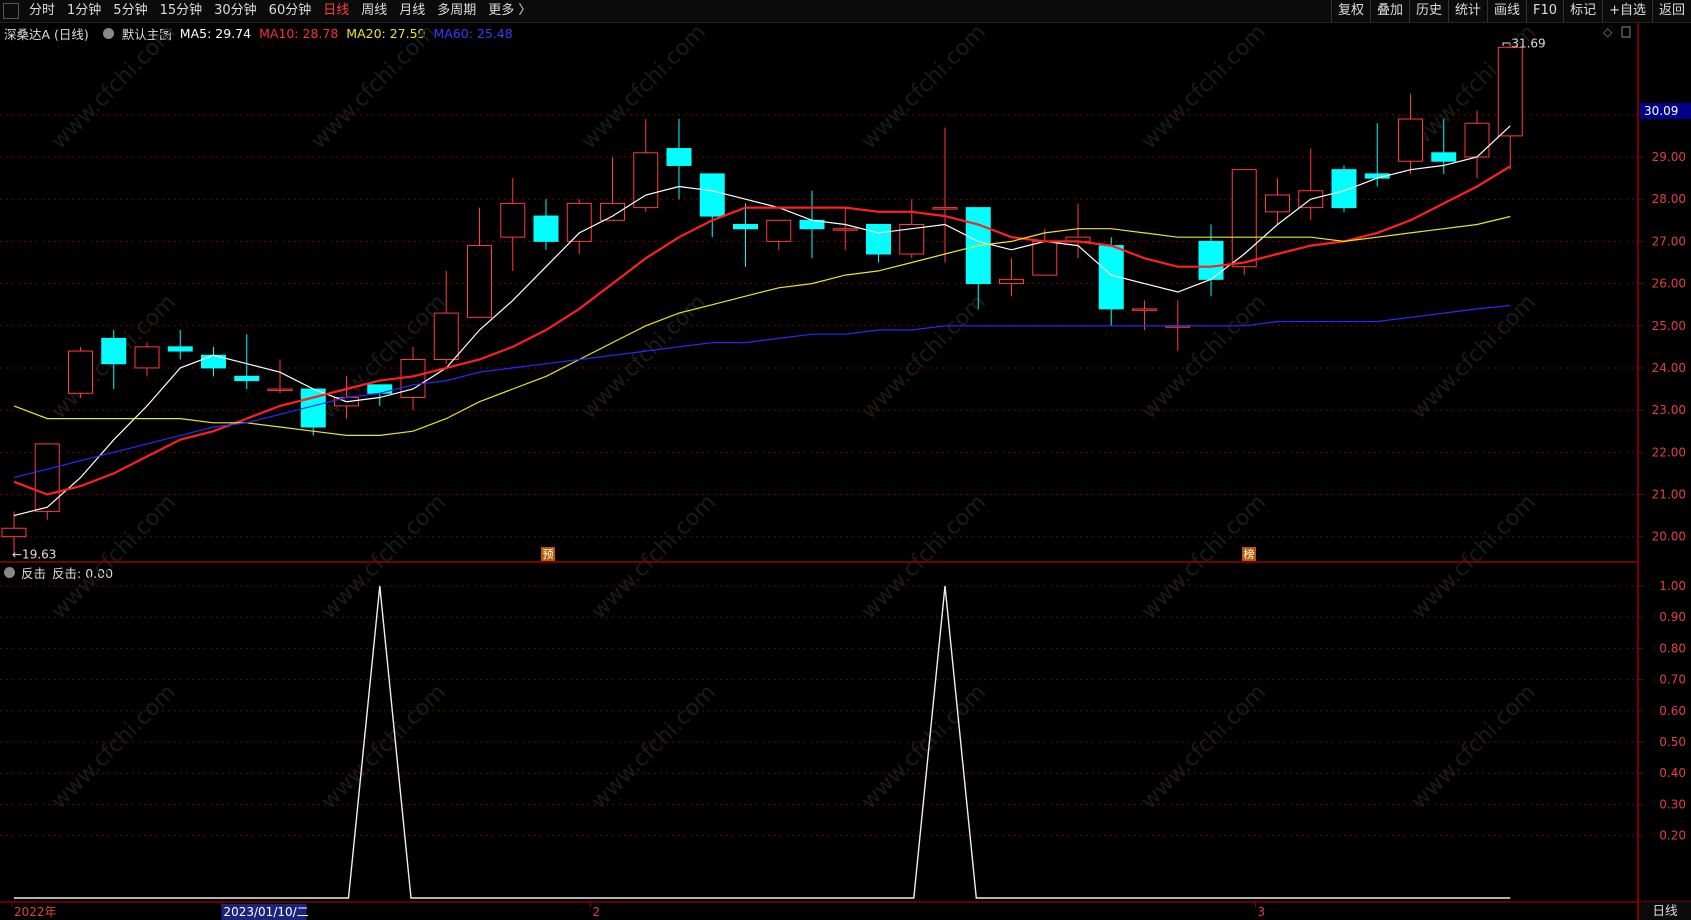  I want to click on y-tick-label: 26.00, so click(1669, 284).